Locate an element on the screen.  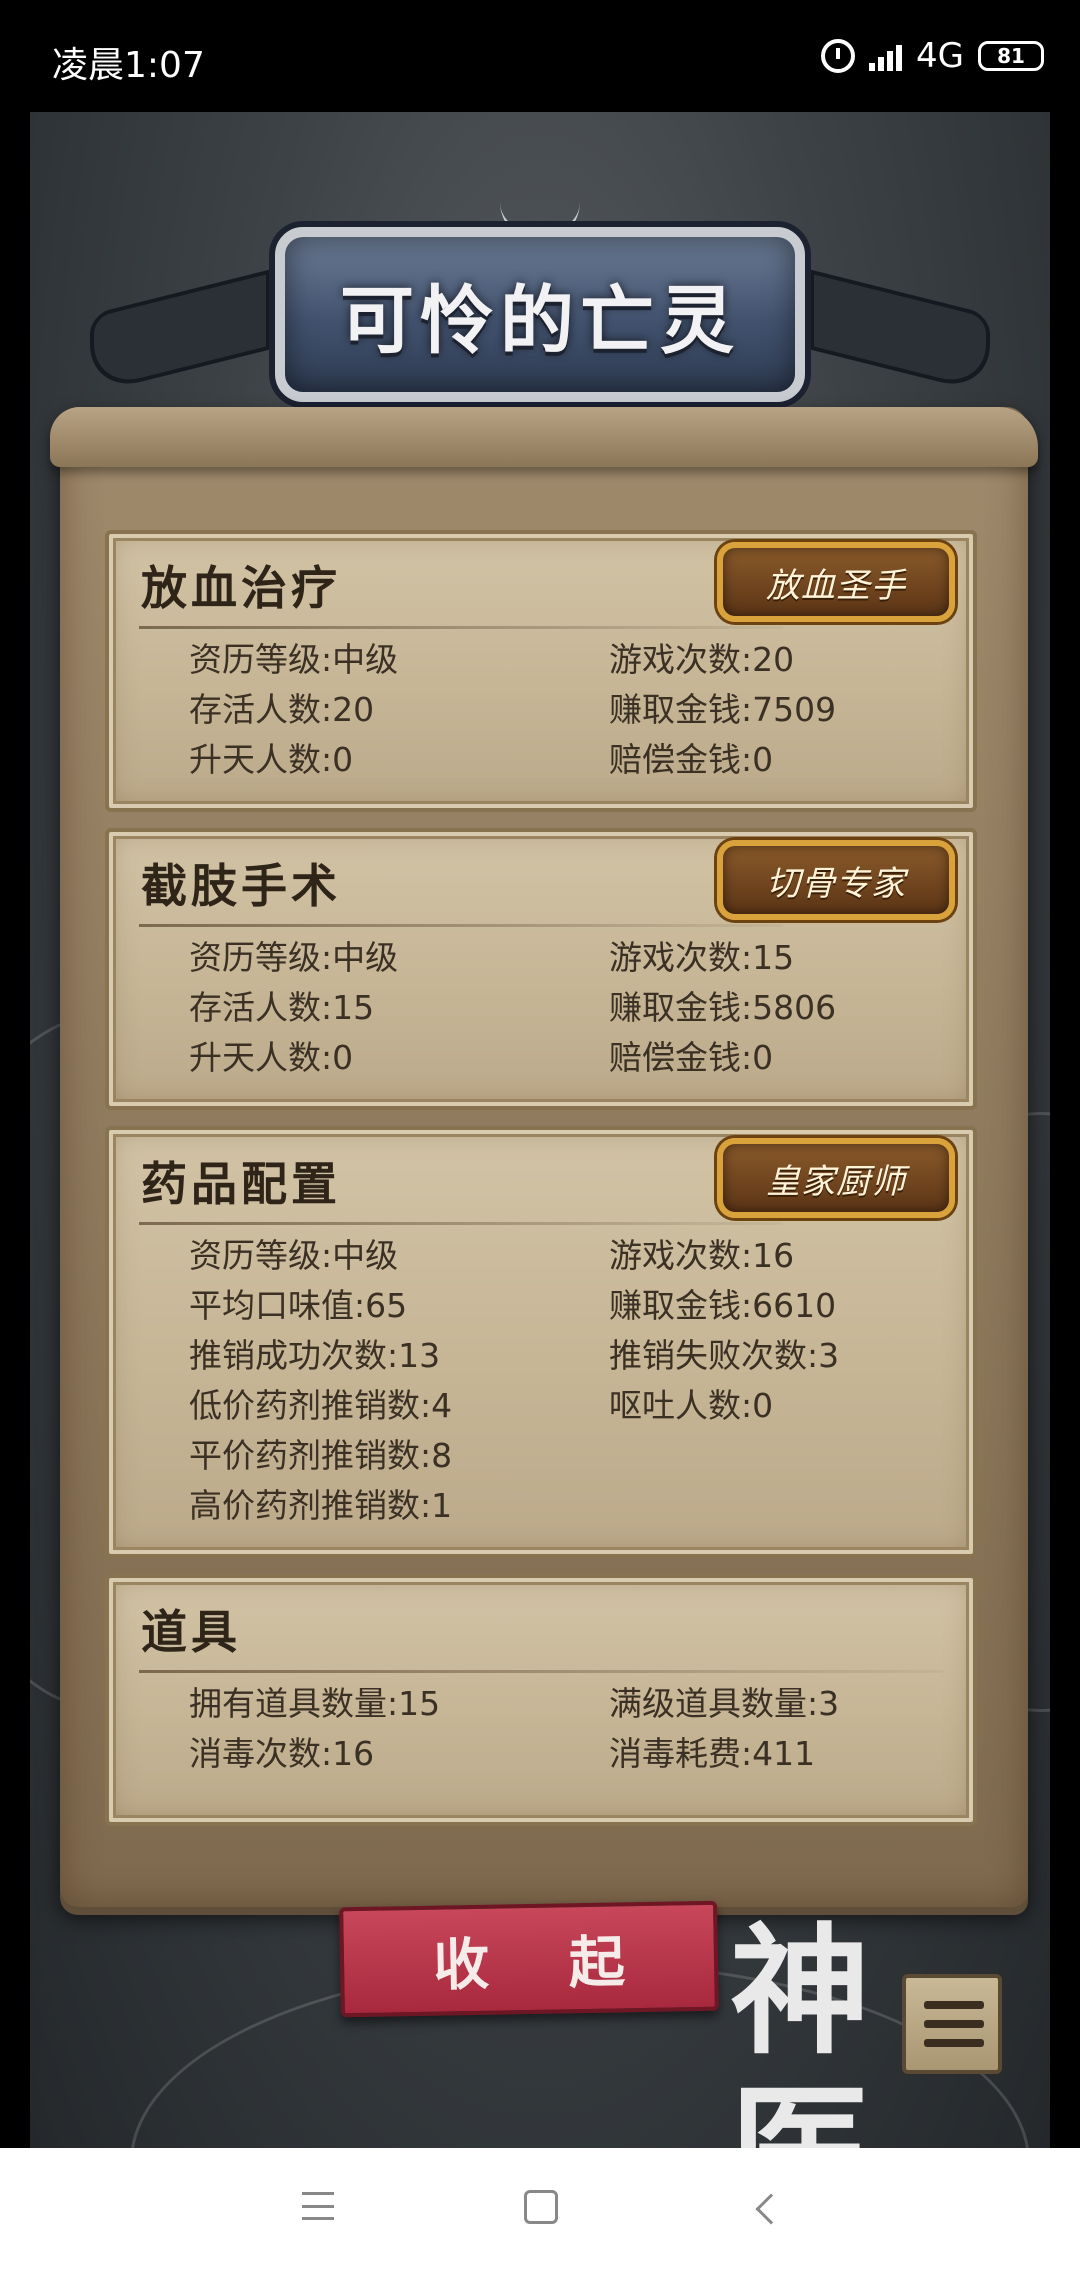
card-title: 药品配置 is located at coordinates (241, 1184).